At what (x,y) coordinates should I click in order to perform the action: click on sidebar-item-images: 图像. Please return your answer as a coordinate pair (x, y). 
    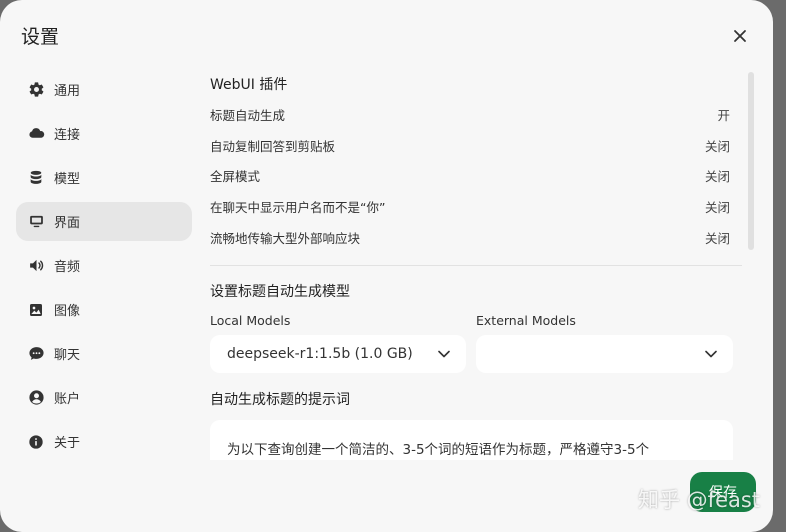
    Looking at the image, I should click on (104, 309).